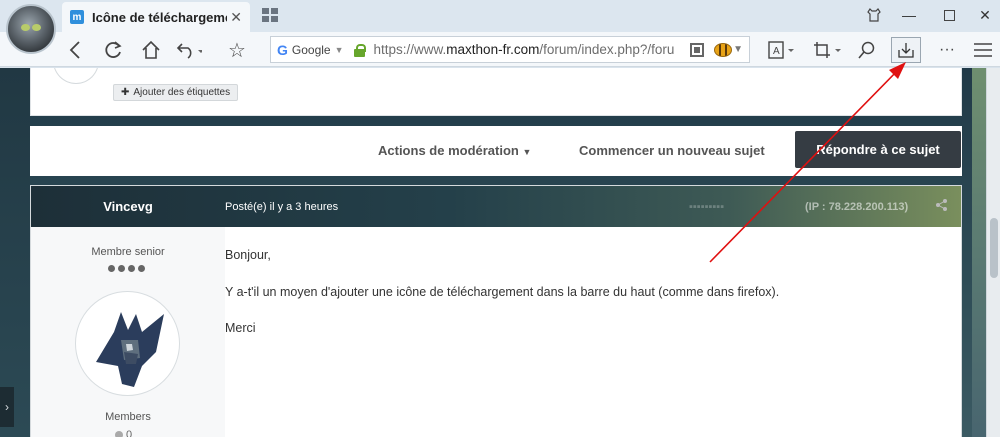 The image size is (1000, 437). What do you see at coordinates (493, 49) in the screenshot?
I see `url-domain: maxthon-fr.com` at bounding box center [493, 49].